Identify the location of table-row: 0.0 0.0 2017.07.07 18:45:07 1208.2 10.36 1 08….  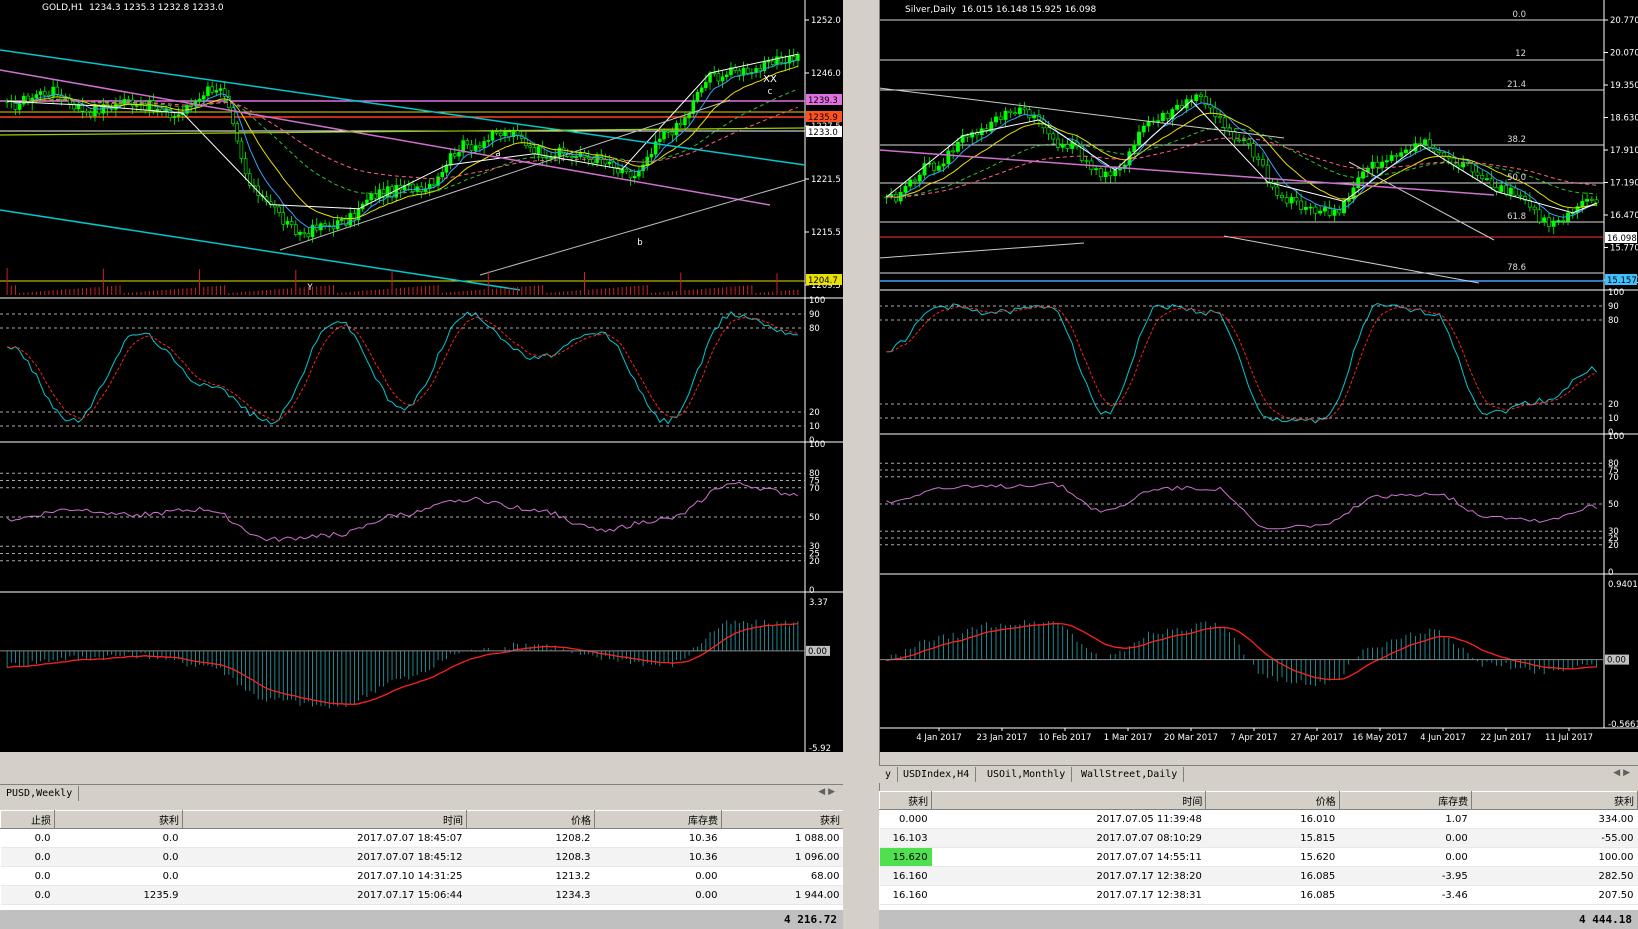
(421, 838).